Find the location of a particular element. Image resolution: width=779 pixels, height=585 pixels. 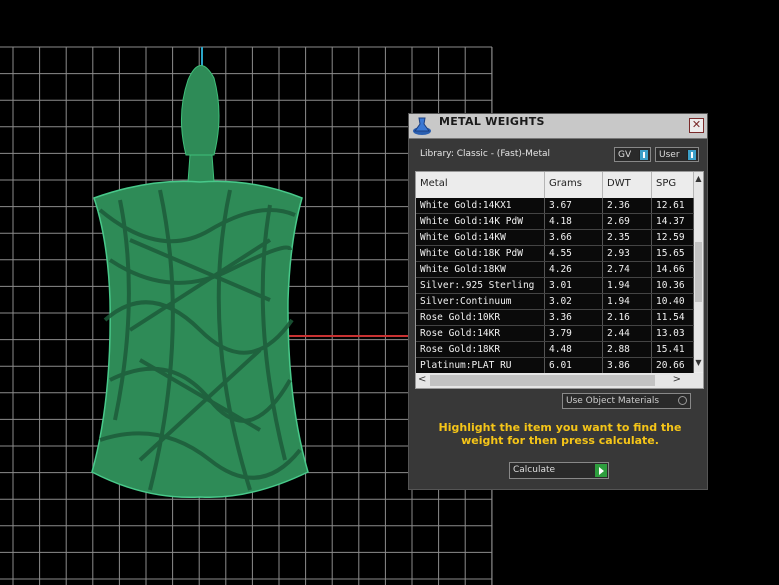

table-cell: 3.86 is located at coordinates (627, 365).